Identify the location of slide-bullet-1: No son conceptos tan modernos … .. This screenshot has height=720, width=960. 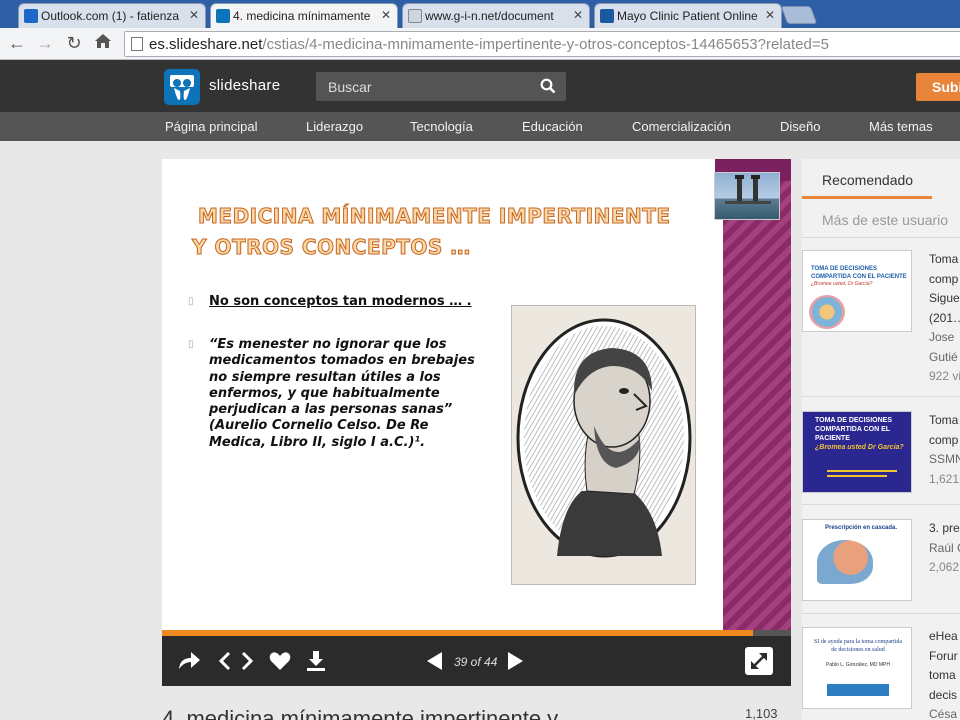
(340, 301).